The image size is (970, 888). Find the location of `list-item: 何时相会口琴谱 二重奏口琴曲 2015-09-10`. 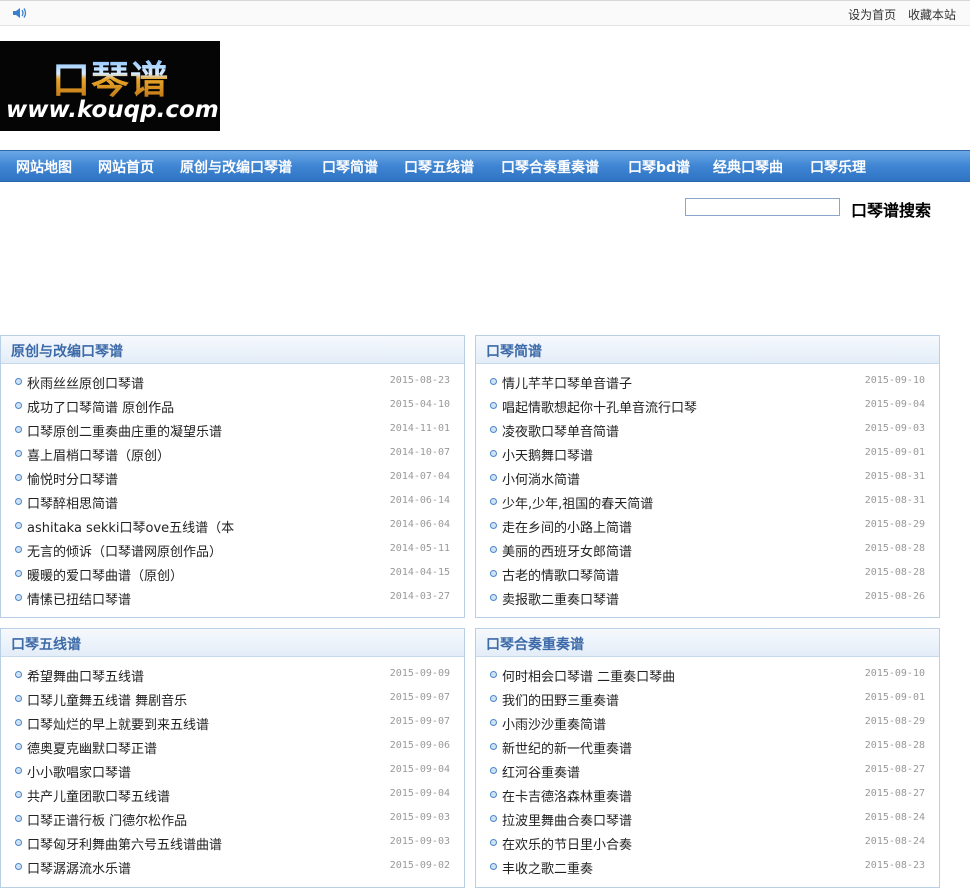

list-item: 何时相会口琴谱 二重奏口琴曲 2015-09-10 is located at coordinates (707, 677).